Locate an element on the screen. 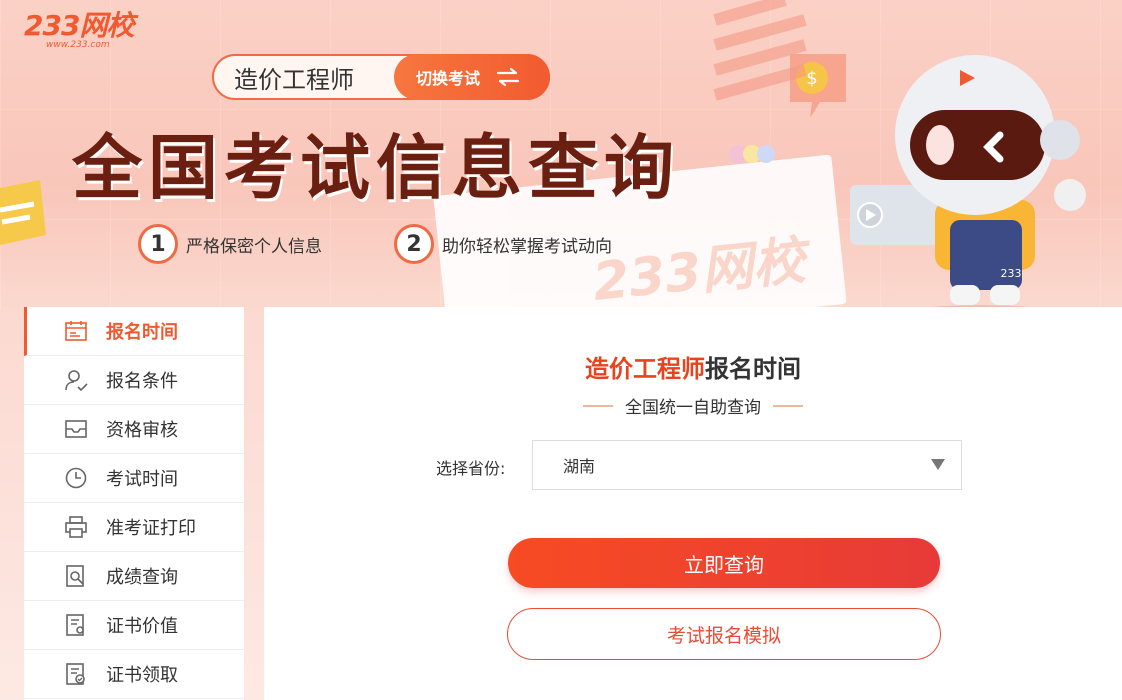  switch-exam-button: 切换考试 is located at coordinates (472, 77).